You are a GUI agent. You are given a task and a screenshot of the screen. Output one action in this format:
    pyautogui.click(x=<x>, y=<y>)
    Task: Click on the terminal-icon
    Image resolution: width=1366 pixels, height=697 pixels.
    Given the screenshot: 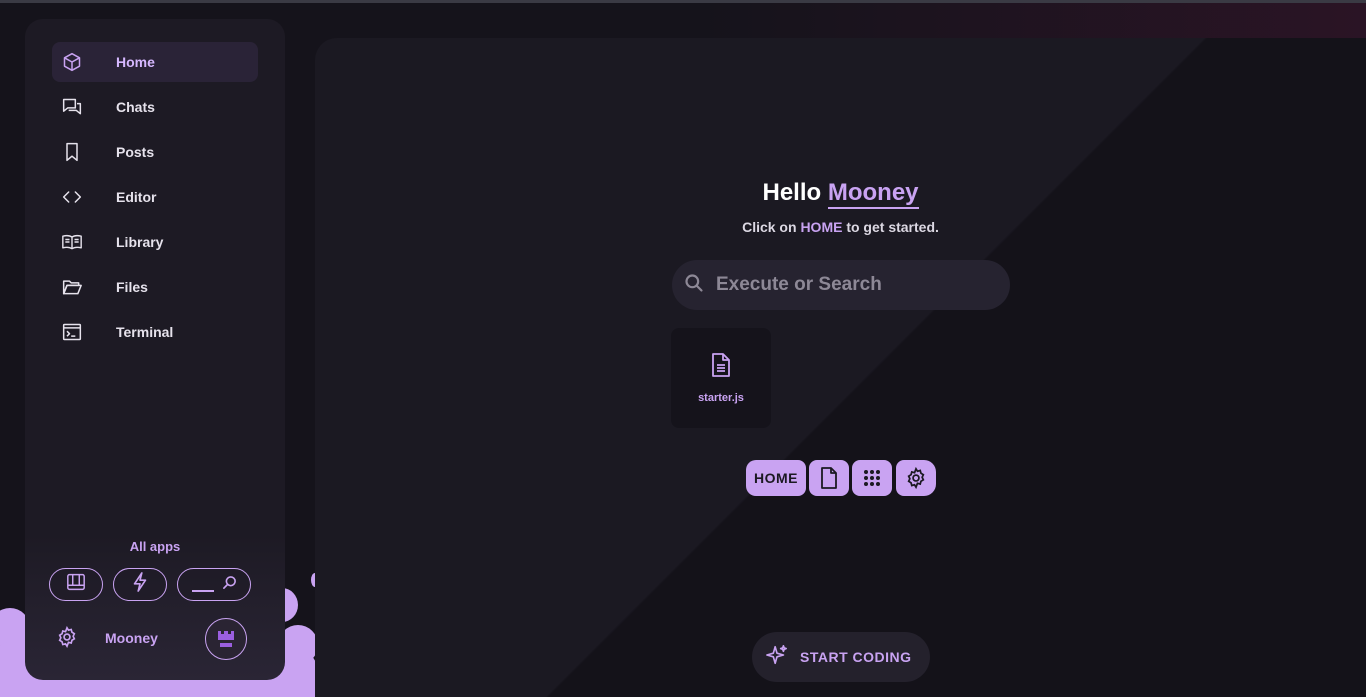 What is the action you would take?
    pyautogui.click(x=72, y=332)
    